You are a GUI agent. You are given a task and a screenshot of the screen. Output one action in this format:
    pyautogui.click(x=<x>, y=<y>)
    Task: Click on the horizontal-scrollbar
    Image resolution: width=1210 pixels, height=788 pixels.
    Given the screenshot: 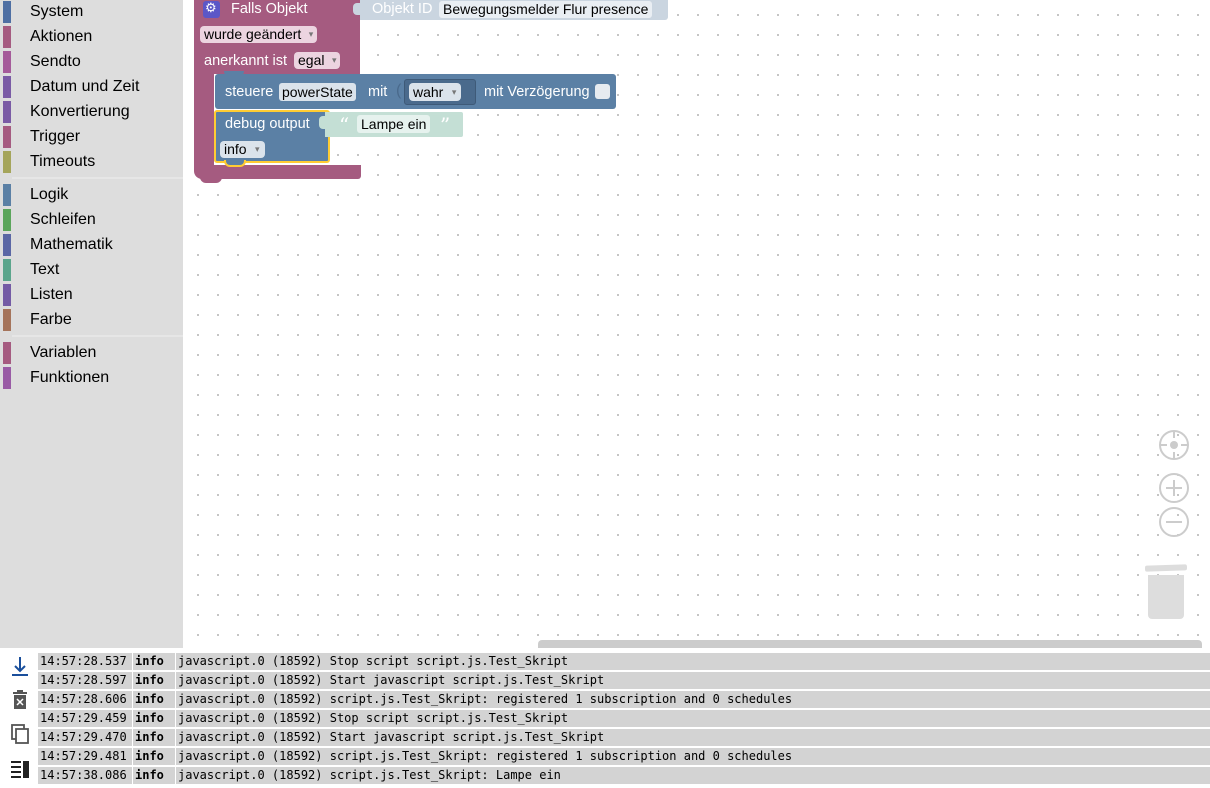 What is the action you would take?
    pyautogui.click(x=870, y=644)
    